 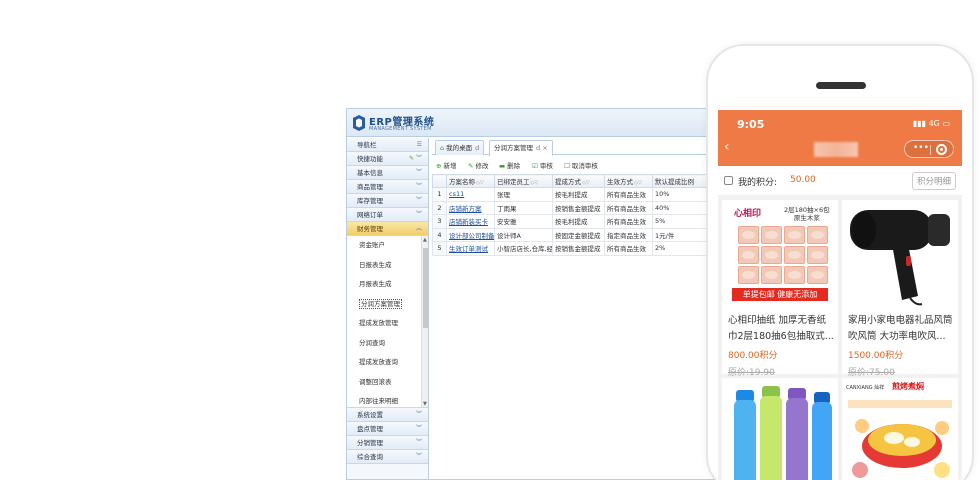 I want to click on battery-icon: ▭, so click(x=946, y=123).